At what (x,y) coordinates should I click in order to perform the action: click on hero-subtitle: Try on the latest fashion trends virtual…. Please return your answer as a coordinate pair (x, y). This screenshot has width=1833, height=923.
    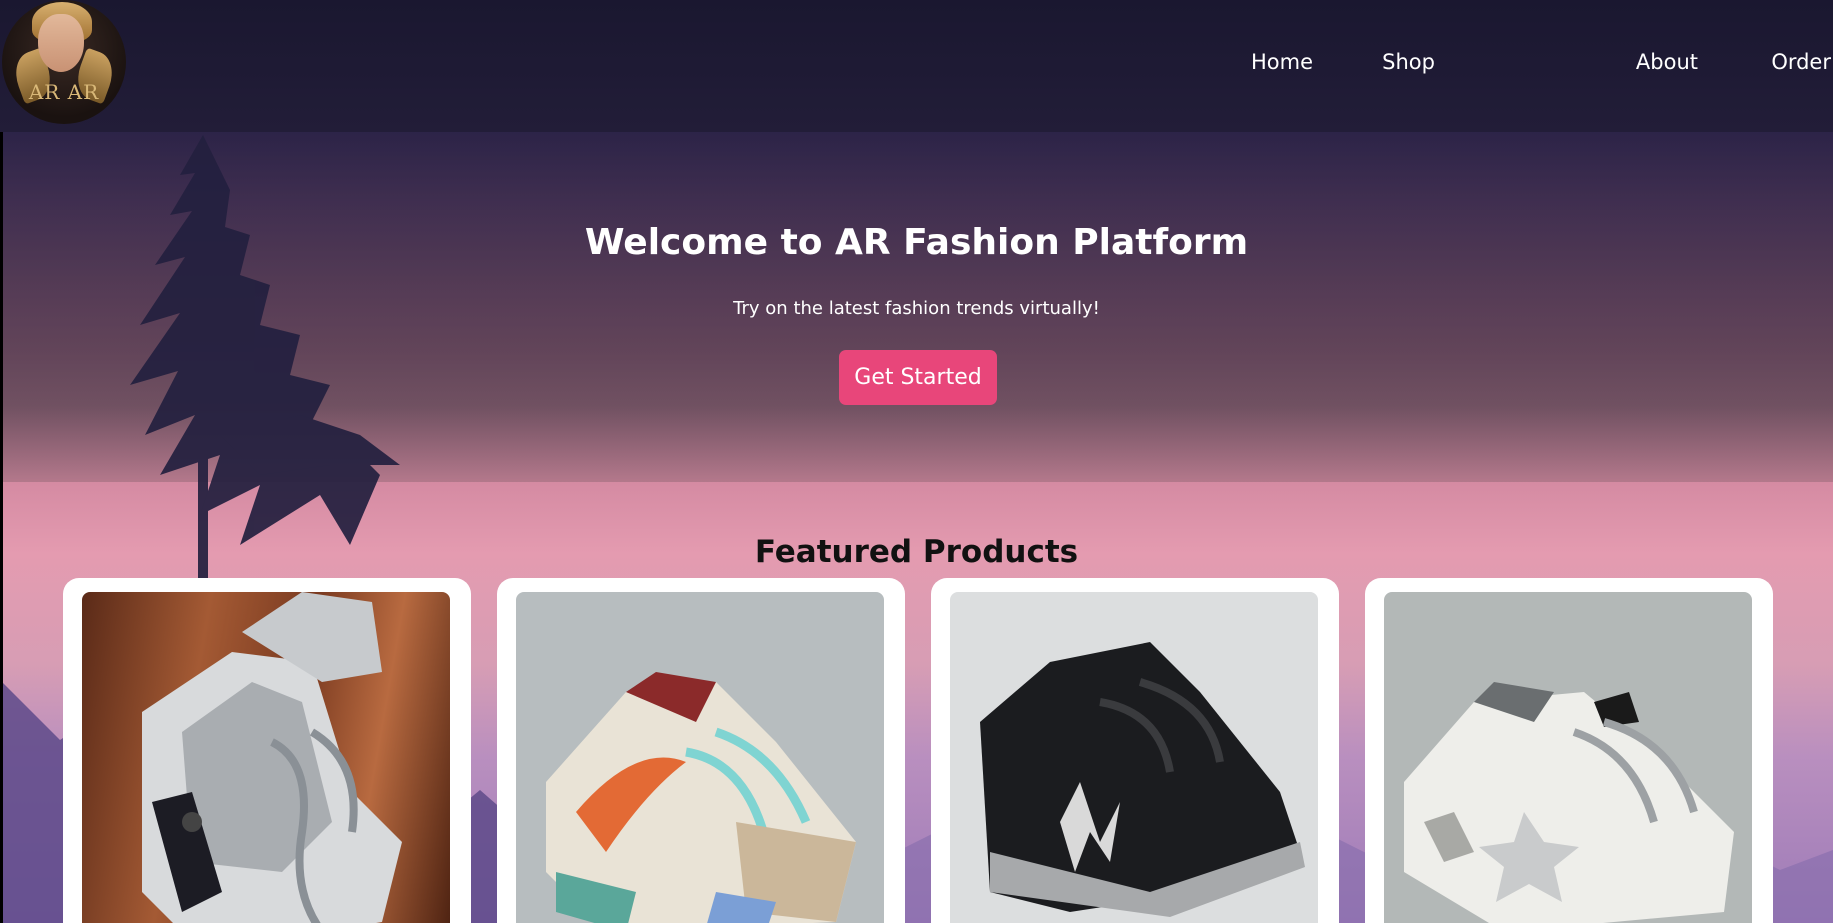
    Looking at the image, I should click on (916, 308).